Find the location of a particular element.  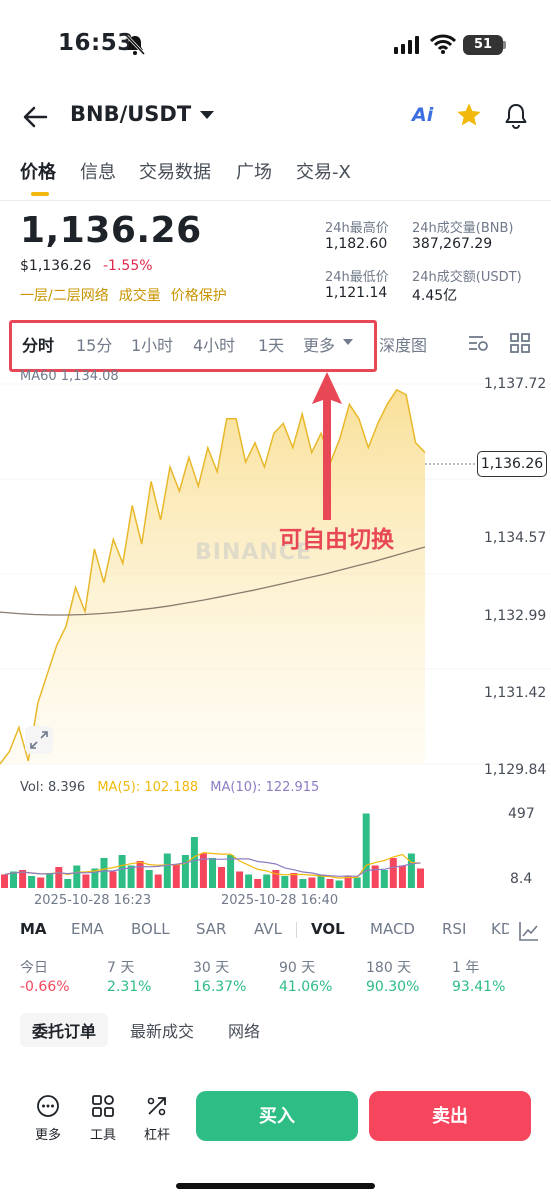

more-label: 更多 is located at coordinates (47, 1135).